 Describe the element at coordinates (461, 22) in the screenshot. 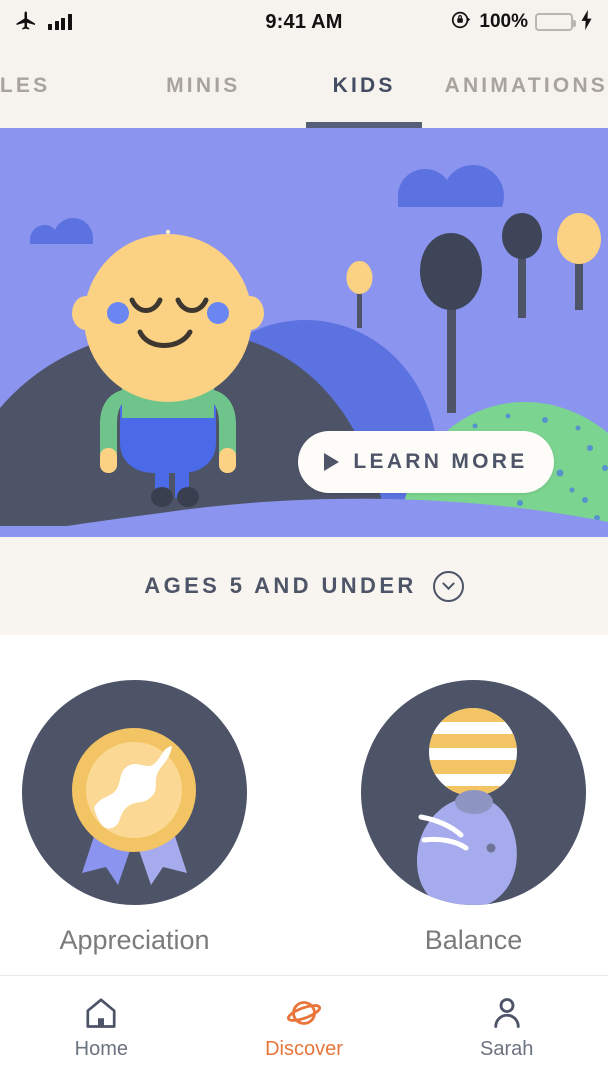

I see `rotation-lock-icon` at that location.